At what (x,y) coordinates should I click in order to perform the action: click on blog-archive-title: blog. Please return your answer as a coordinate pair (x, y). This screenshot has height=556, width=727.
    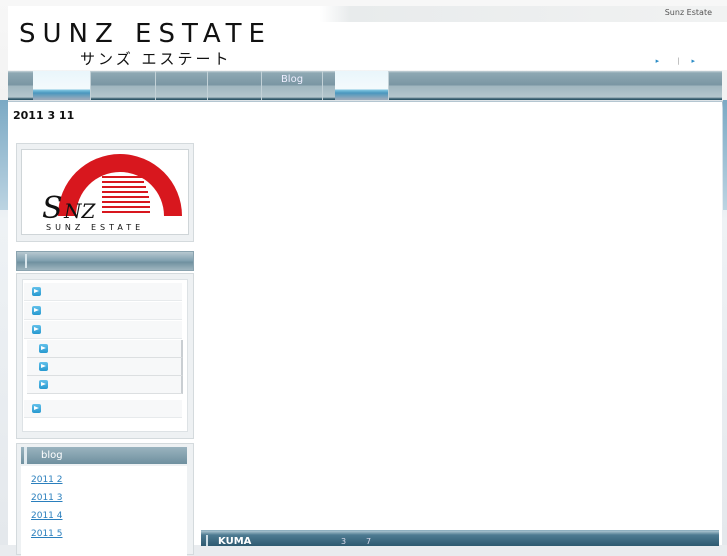
    Looking at the image, I should click on (52, 455).